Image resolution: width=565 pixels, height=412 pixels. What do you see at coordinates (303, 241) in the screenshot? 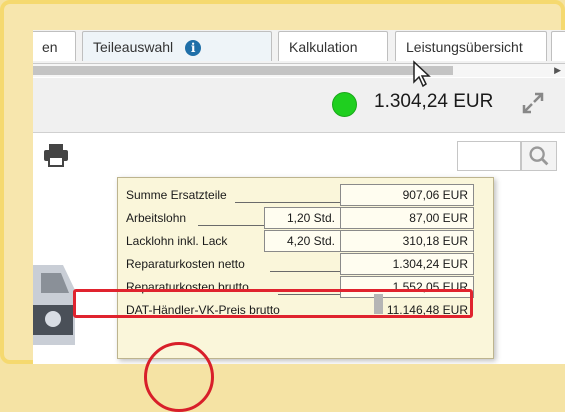
I see `hours-value: 4,20 Std.` at bounding box center [303, 241].